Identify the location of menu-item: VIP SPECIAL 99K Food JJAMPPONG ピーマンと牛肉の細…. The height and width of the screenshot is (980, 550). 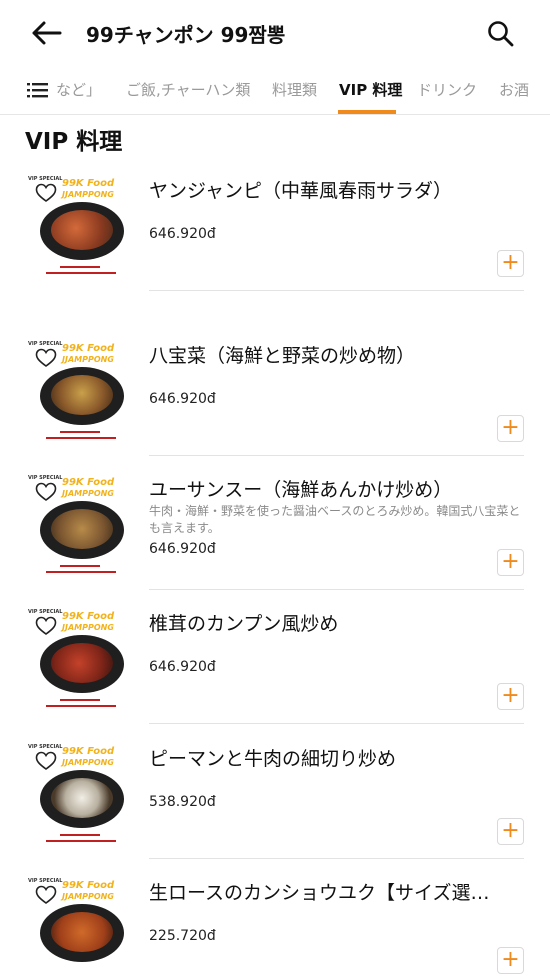
(275, 807).